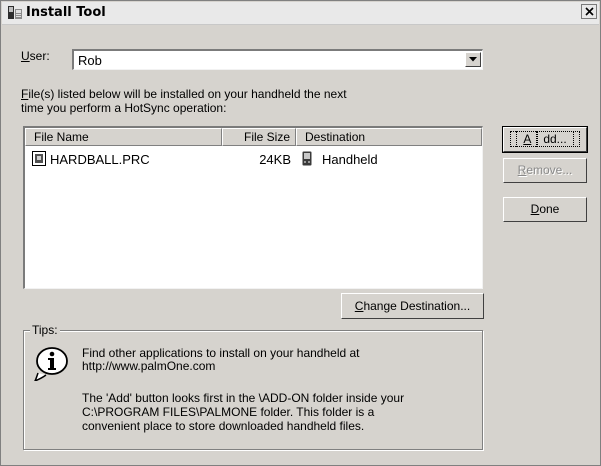 Image resolution: width=601 pixels, height=466 pixels. I want to click on column-header-destination: Destination, so click(389, 137).